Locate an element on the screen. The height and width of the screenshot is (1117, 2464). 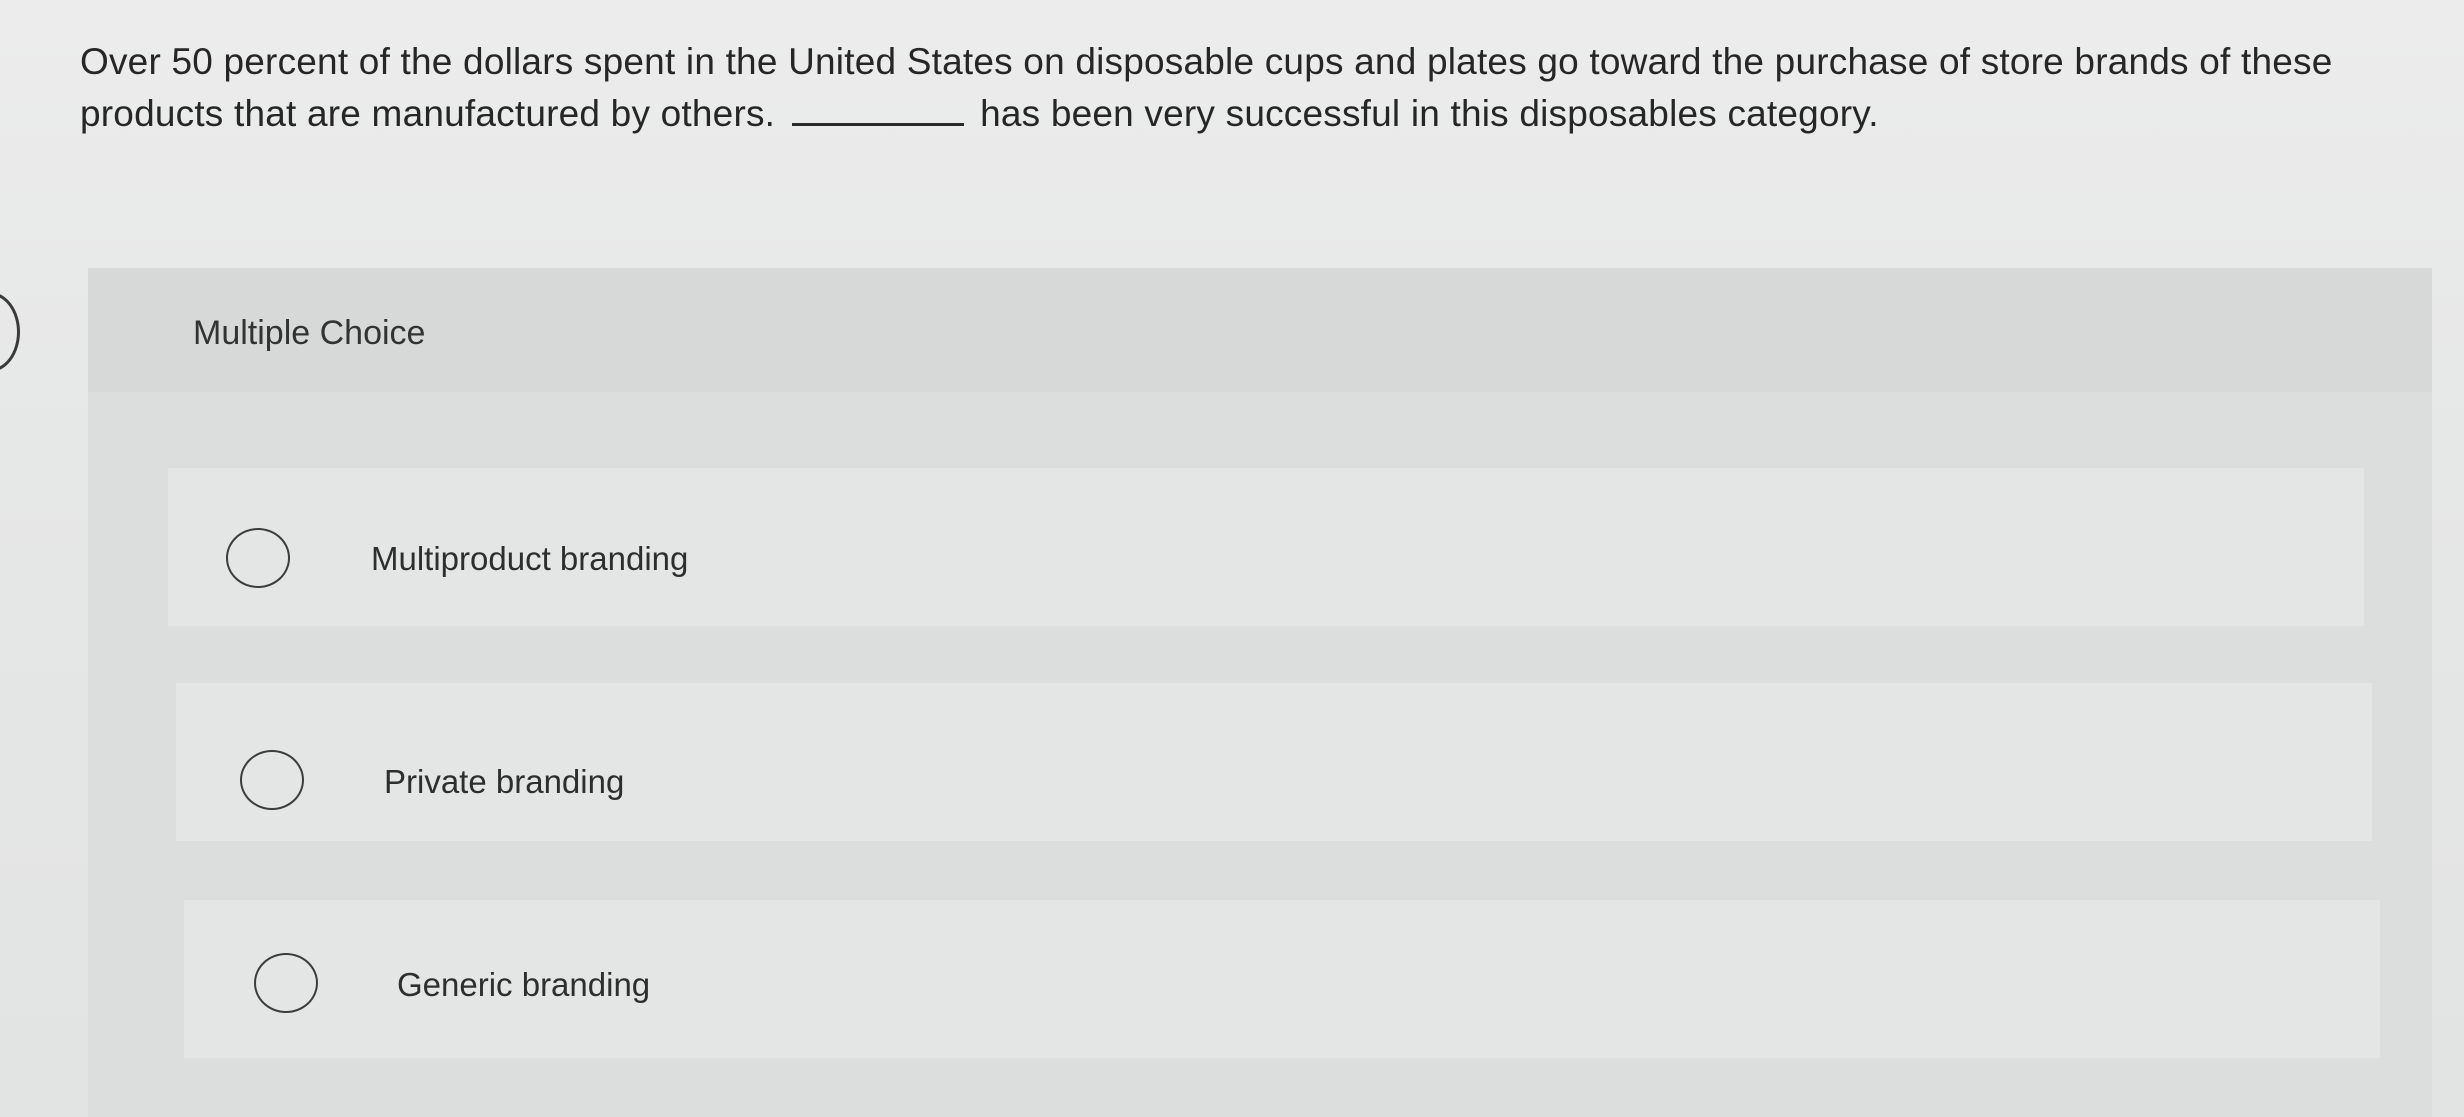
option-label: Generic branding is located at coordinates (524, 984).